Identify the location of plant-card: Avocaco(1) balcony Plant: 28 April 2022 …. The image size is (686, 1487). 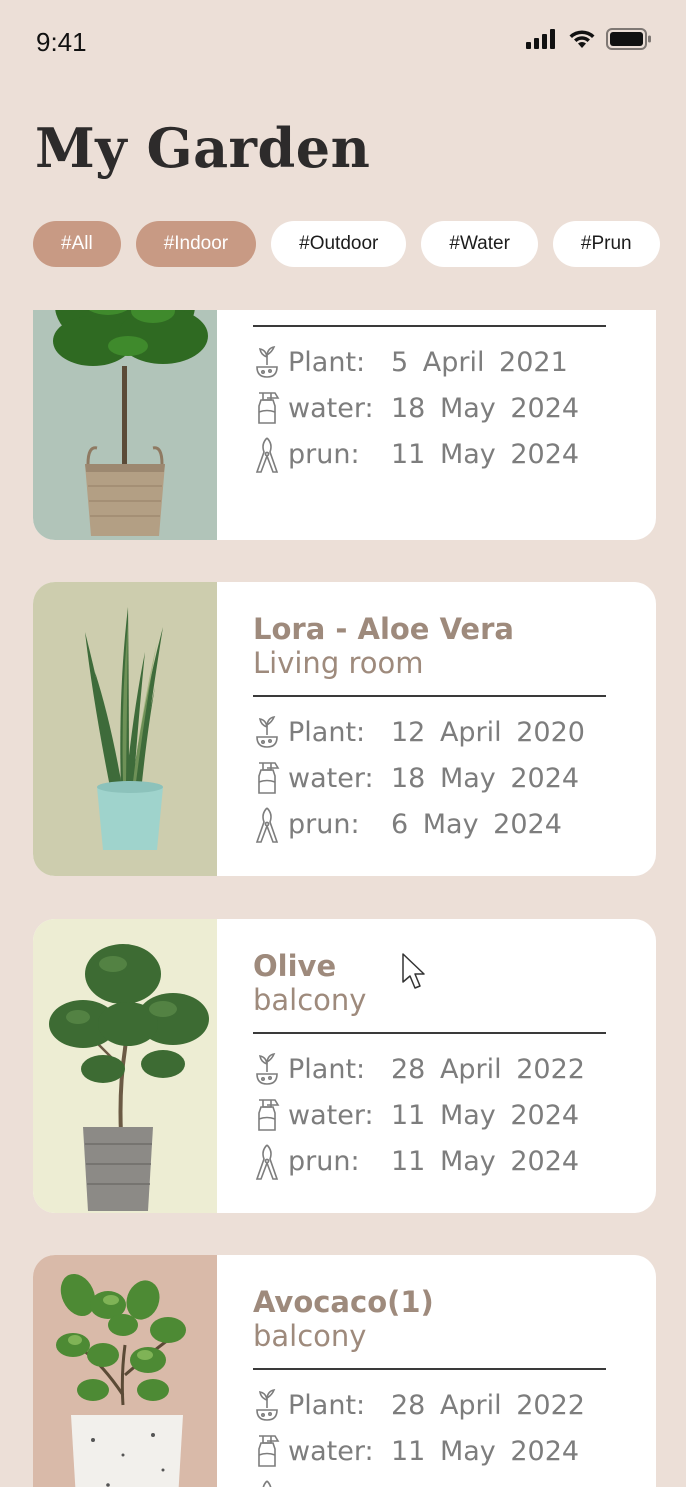
(344, 1371).